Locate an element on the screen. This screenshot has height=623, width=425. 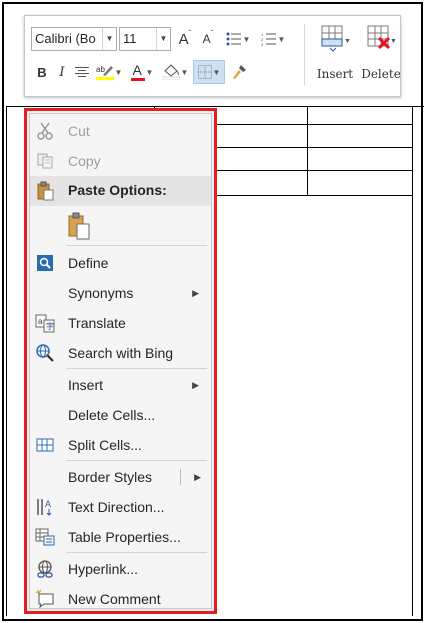
table-right-border is located at coordinates (412, 361).